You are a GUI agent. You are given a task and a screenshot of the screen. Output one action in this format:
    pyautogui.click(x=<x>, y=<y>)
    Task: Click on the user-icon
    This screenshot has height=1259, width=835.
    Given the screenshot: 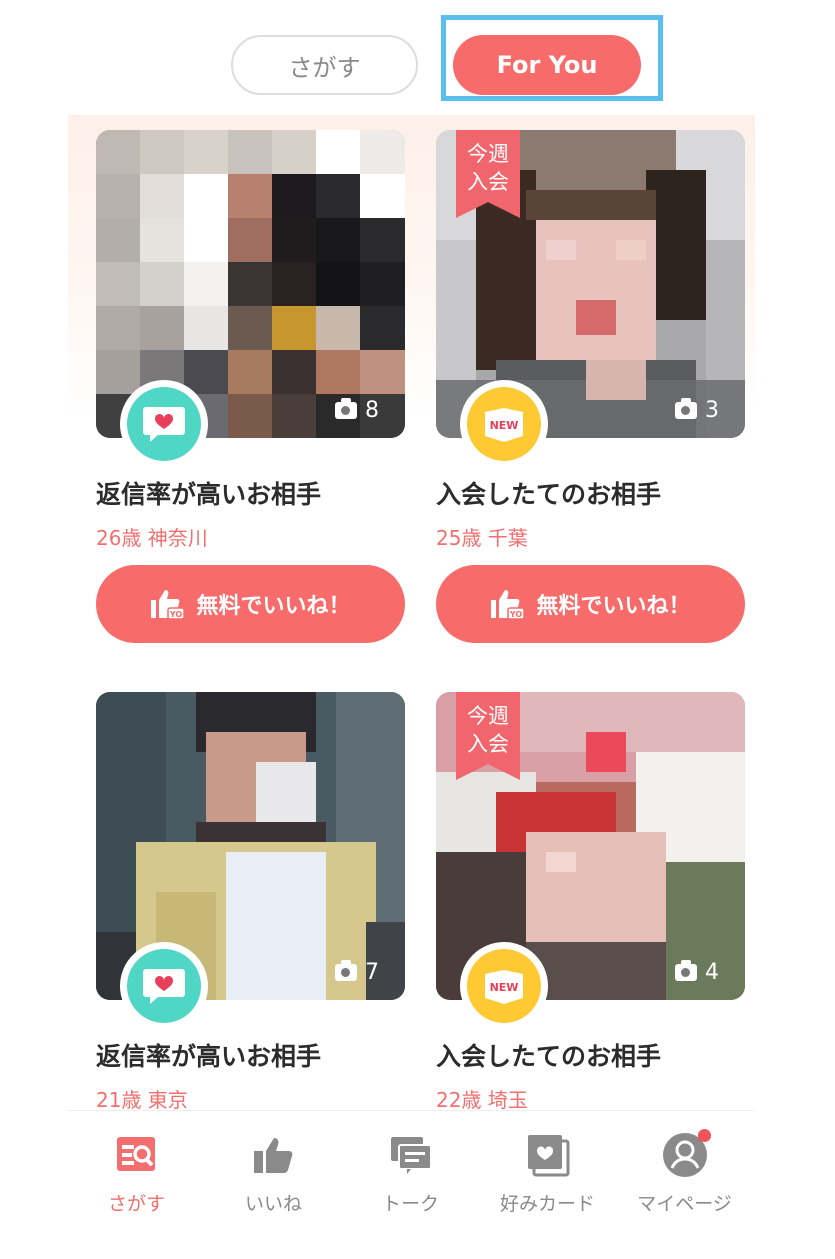 What is the action you would take?
    pyautogui.click(x=686, y=1154)
    